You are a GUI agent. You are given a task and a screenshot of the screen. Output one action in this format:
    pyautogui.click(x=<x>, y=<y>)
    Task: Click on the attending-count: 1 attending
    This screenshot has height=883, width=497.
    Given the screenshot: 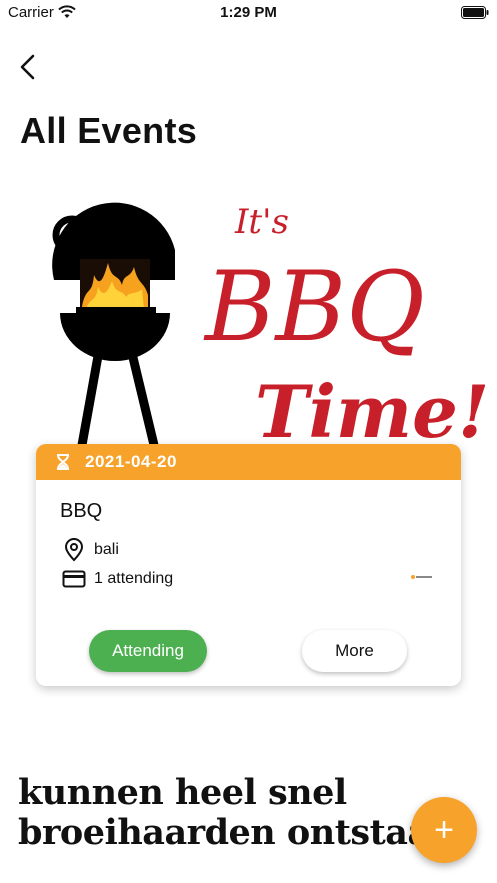 What is the action you would take?
    pyautogui.click(x=134, y=578)
    